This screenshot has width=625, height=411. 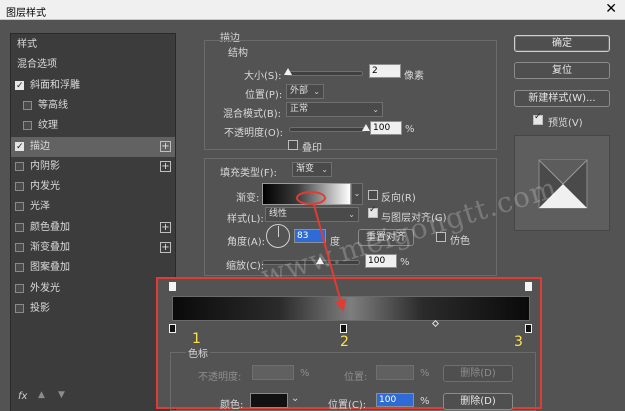 What do you see at coordinates (330, 258) in the screenshot?
I see `annotation-arrow` at bounding box center [330, 258].